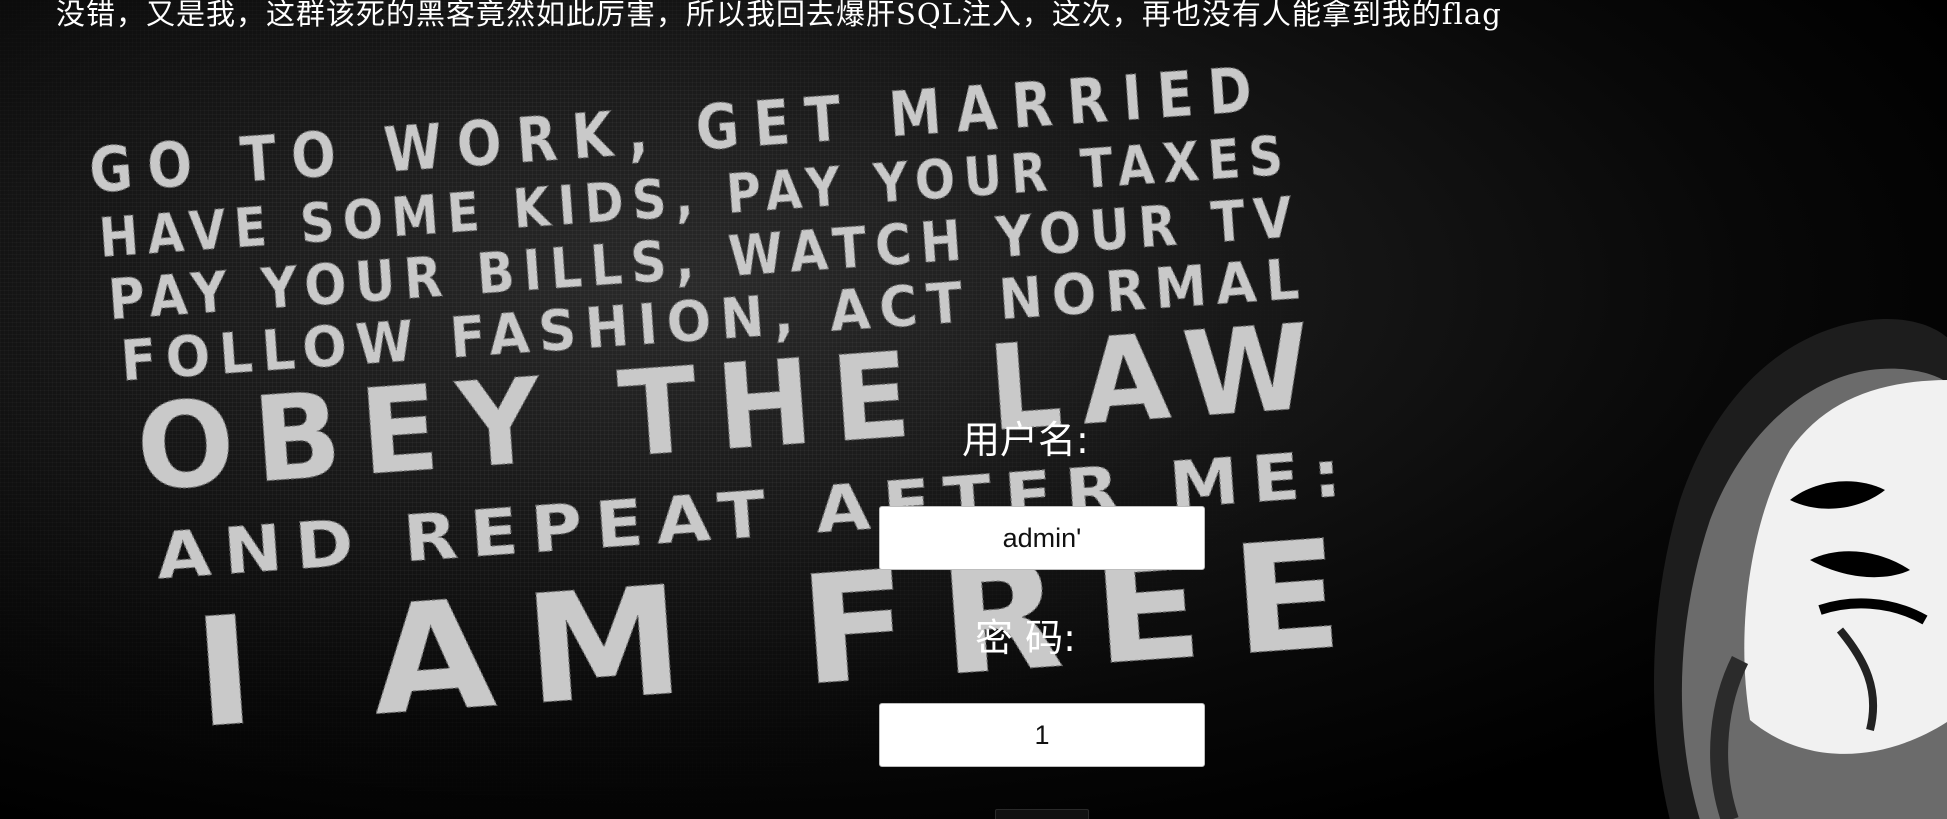 The width and height of the screenshot is (1947, 819). What do you see at coordinates (1042, 735) in the screenshot?
I see `password-input` at bounding box center [1042, 735].